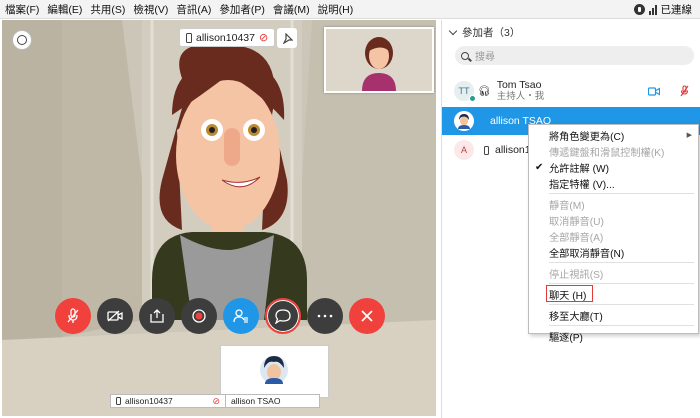  Describe the element at coordinates (453, 30) in the screenshot. I see `chevron-down-icon` at that location.